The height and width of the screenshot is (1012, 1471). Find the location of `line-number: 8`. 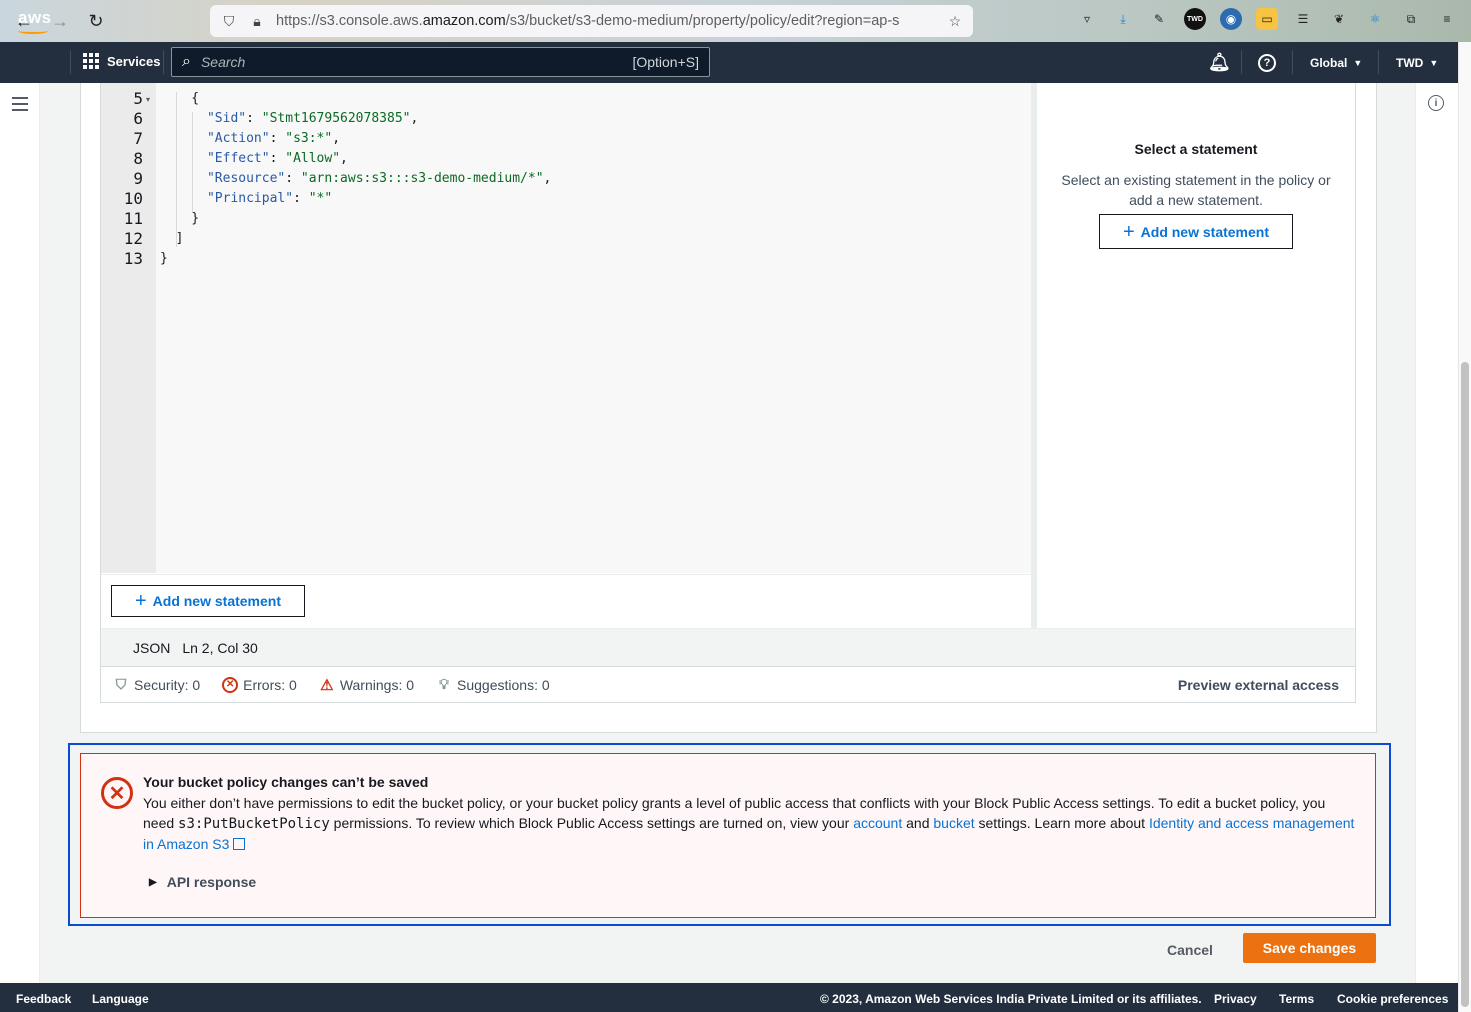

line-number: 8 is located at coordinates (138, 158).